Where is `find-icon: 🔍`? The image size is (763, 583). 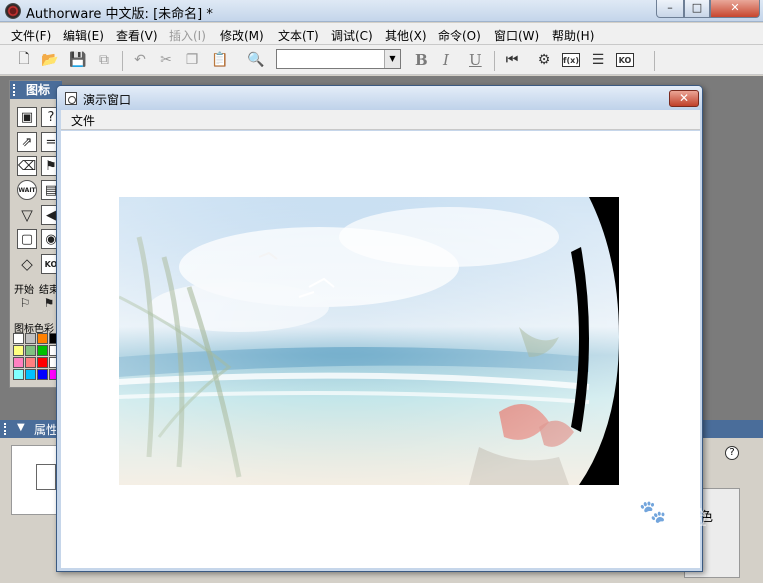 find-icon: 🔍 is located at coordinates (256, 60).